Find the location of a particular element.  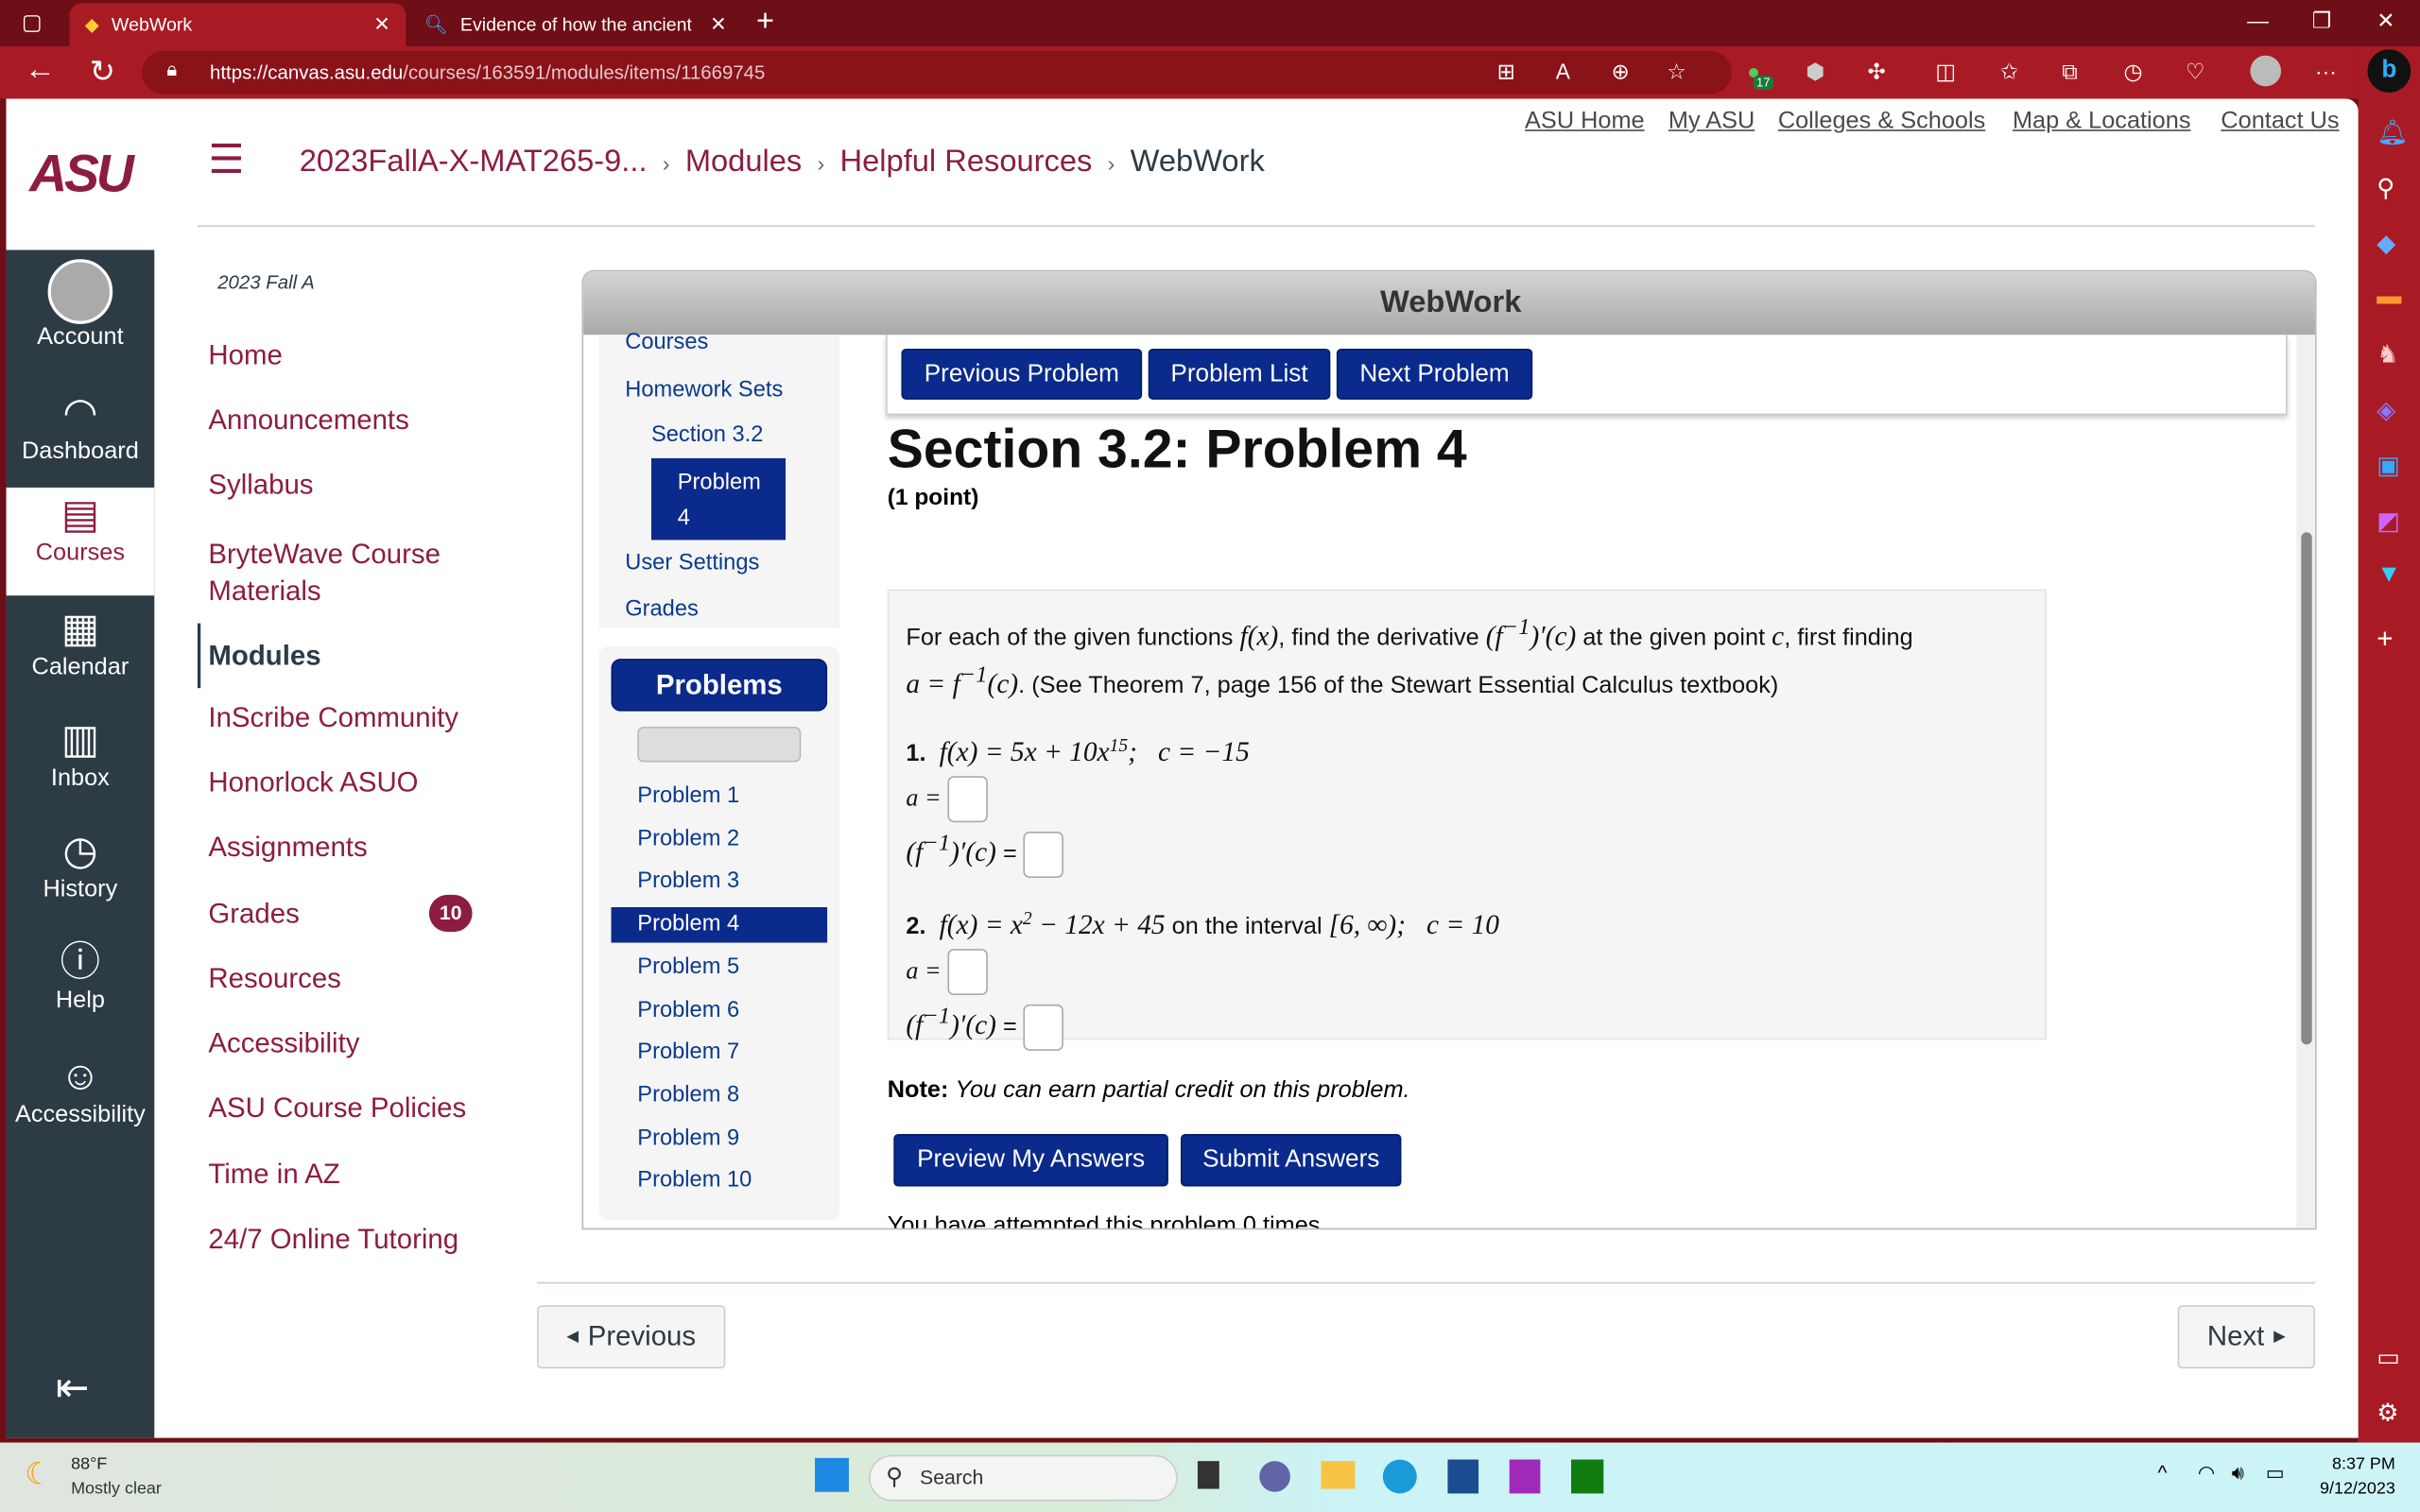

sidebar-toggle-icon: ▭ is located at coordinates (2388, 1357).